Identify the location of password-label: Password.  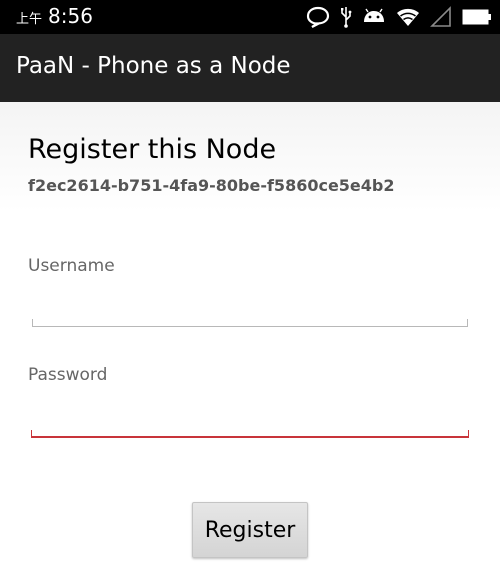
(68, 375).